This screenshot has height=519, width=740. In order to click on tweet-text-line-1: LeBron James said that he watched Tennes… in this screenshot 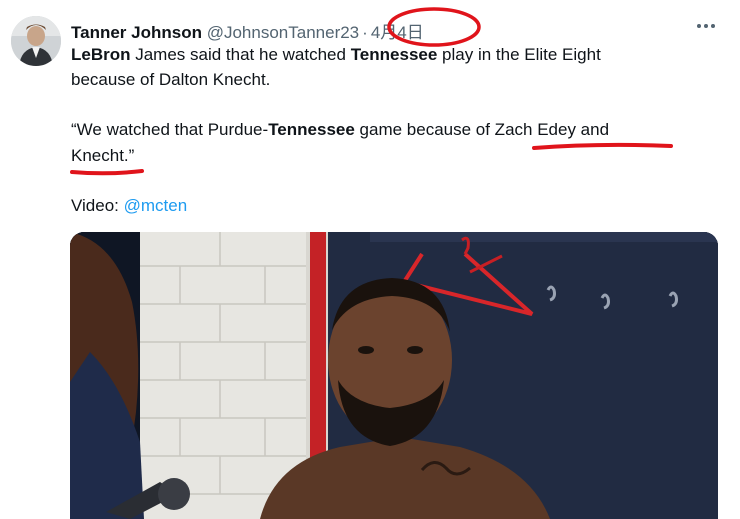, I will do `click(336, 54)`.